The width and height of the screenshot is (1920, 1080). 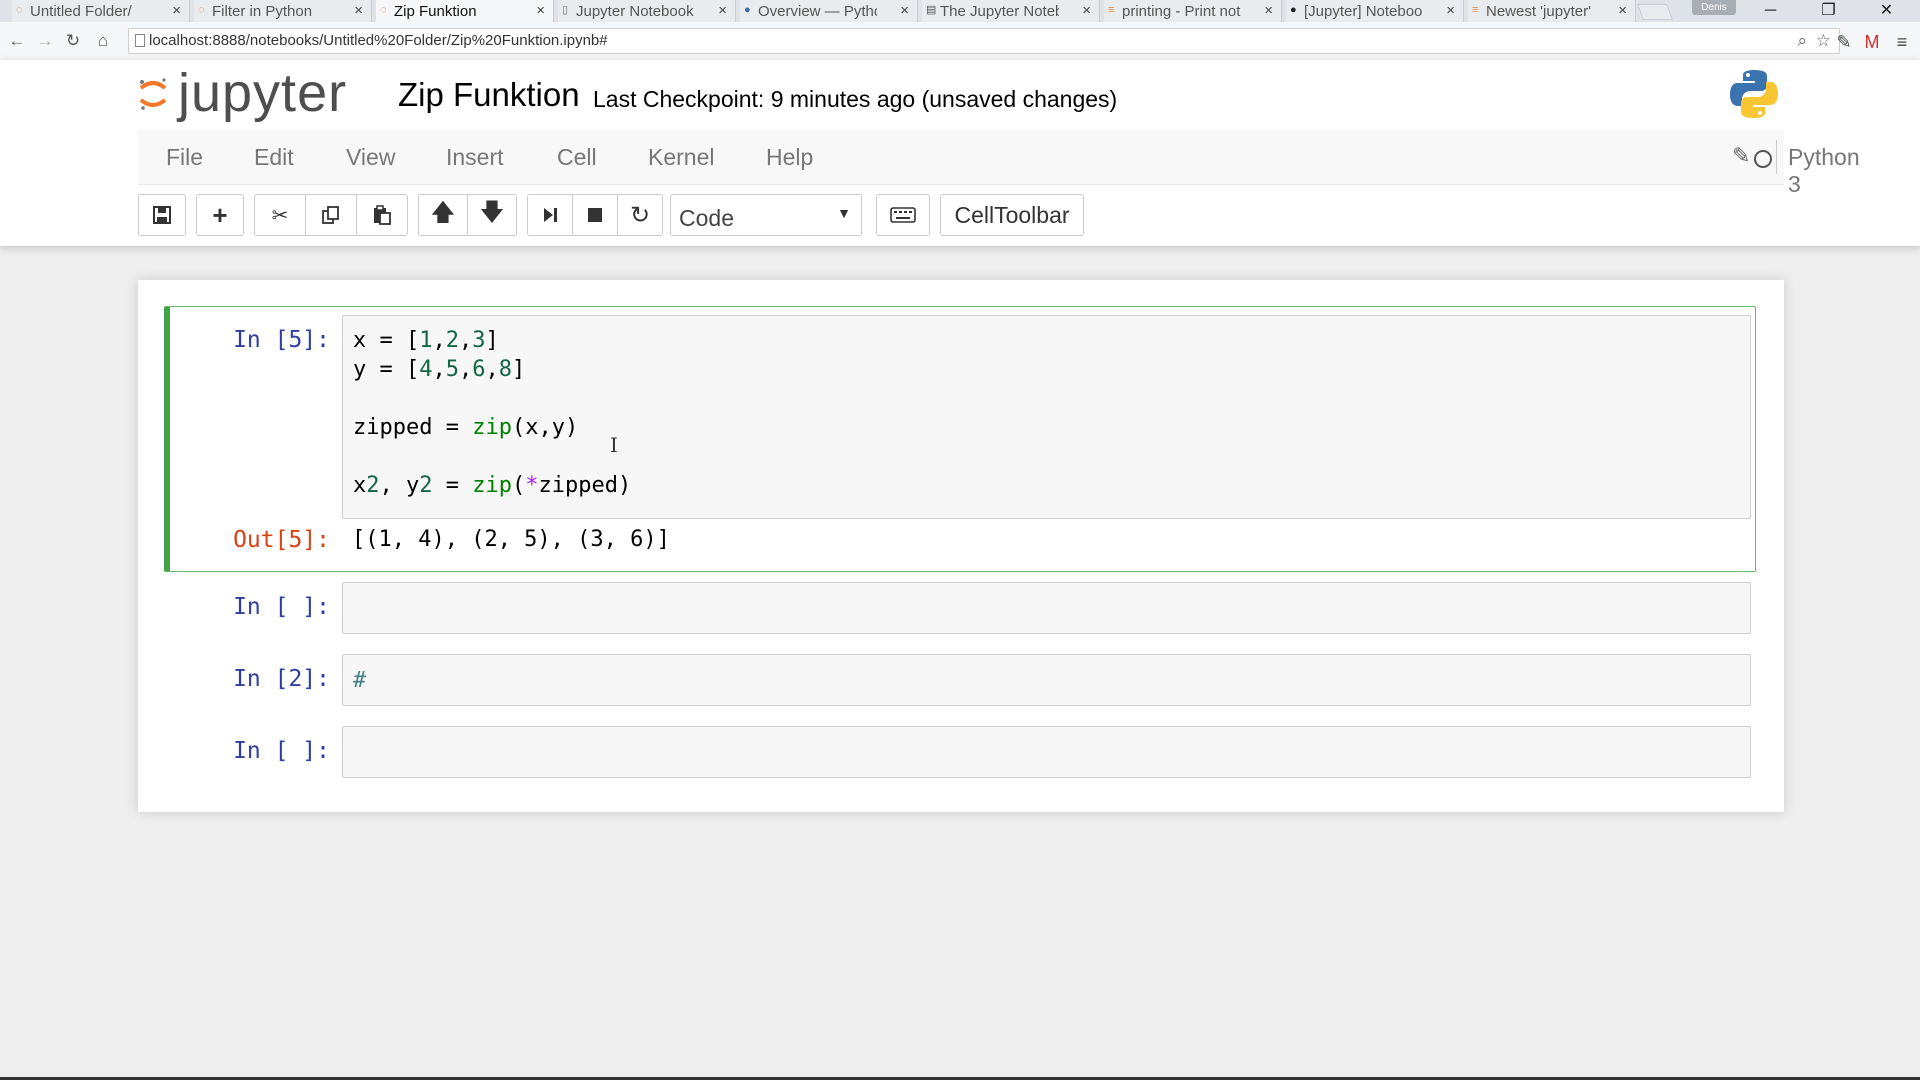 What do you see at coordinates (1886, 11) in the screenshot?
I see `window-close-icon: ✕` at bounding box center [1886, 11].